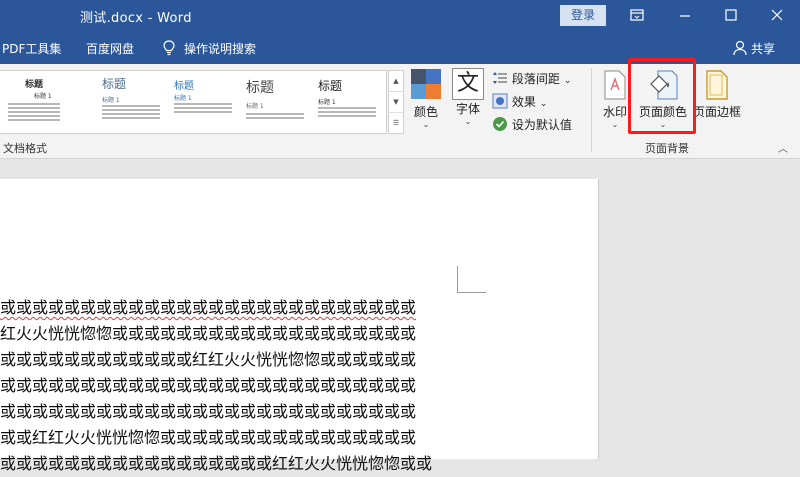  Describe the element at coordinates (136, 18) in the screenshot. I see `window-title: 测试.docx - Word` at that location.